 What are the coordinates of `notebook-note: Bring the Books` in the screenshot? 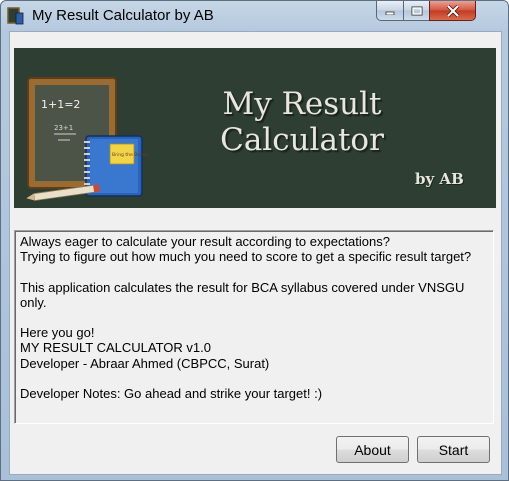 It's located at (130, 155).